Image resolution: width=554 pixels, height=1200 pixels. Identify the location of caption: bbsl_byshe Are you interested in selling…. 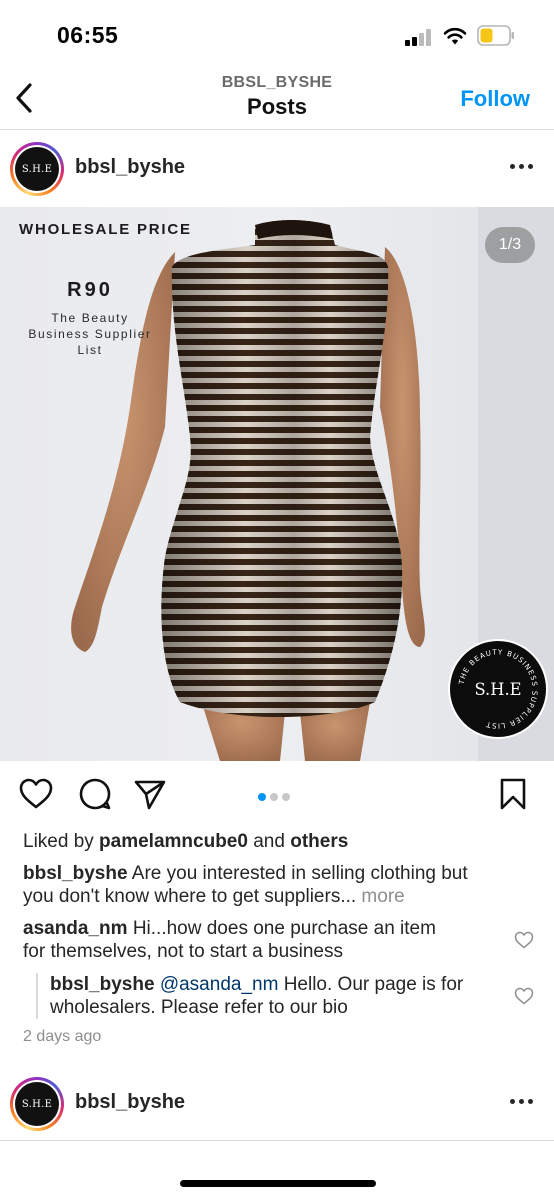
(245, 885).